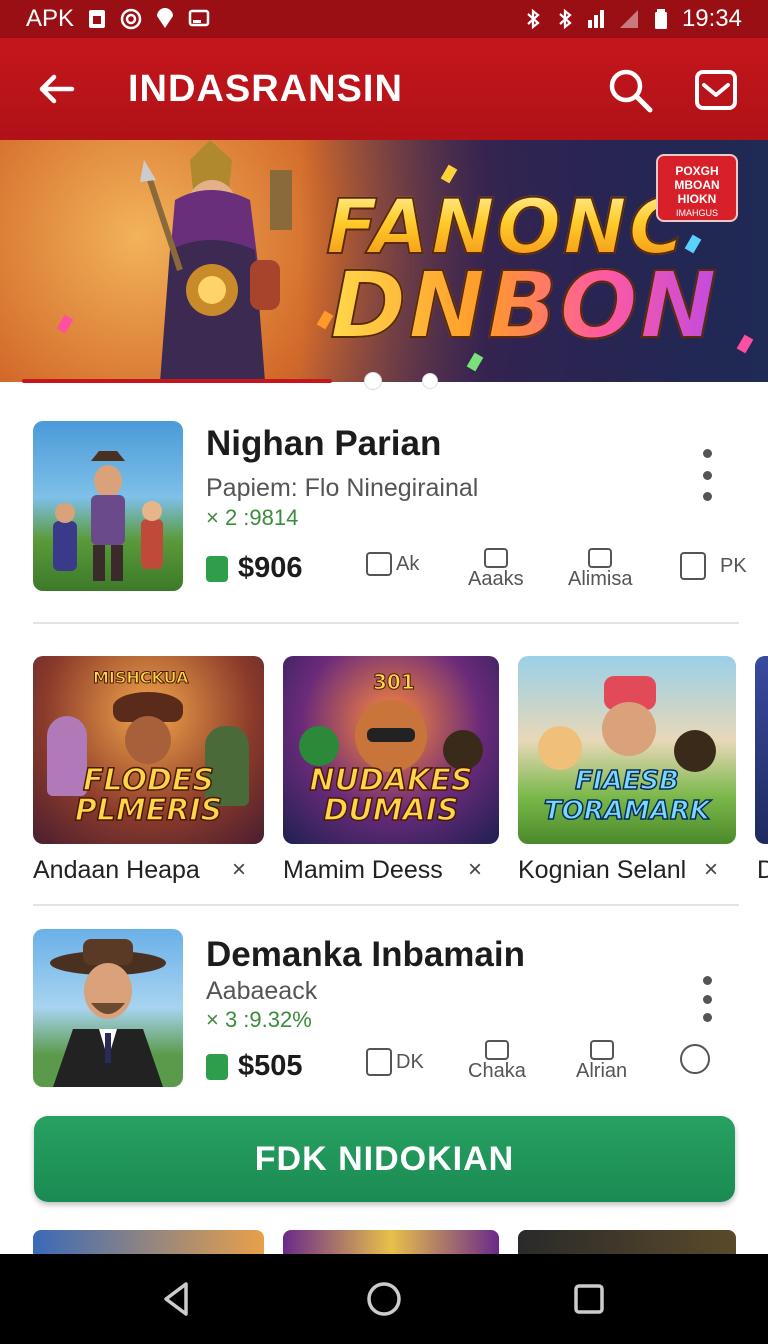 This screenshot has height=1344, width=768. I want to click on card-caption: Mamim Deess, so click(363, 870).